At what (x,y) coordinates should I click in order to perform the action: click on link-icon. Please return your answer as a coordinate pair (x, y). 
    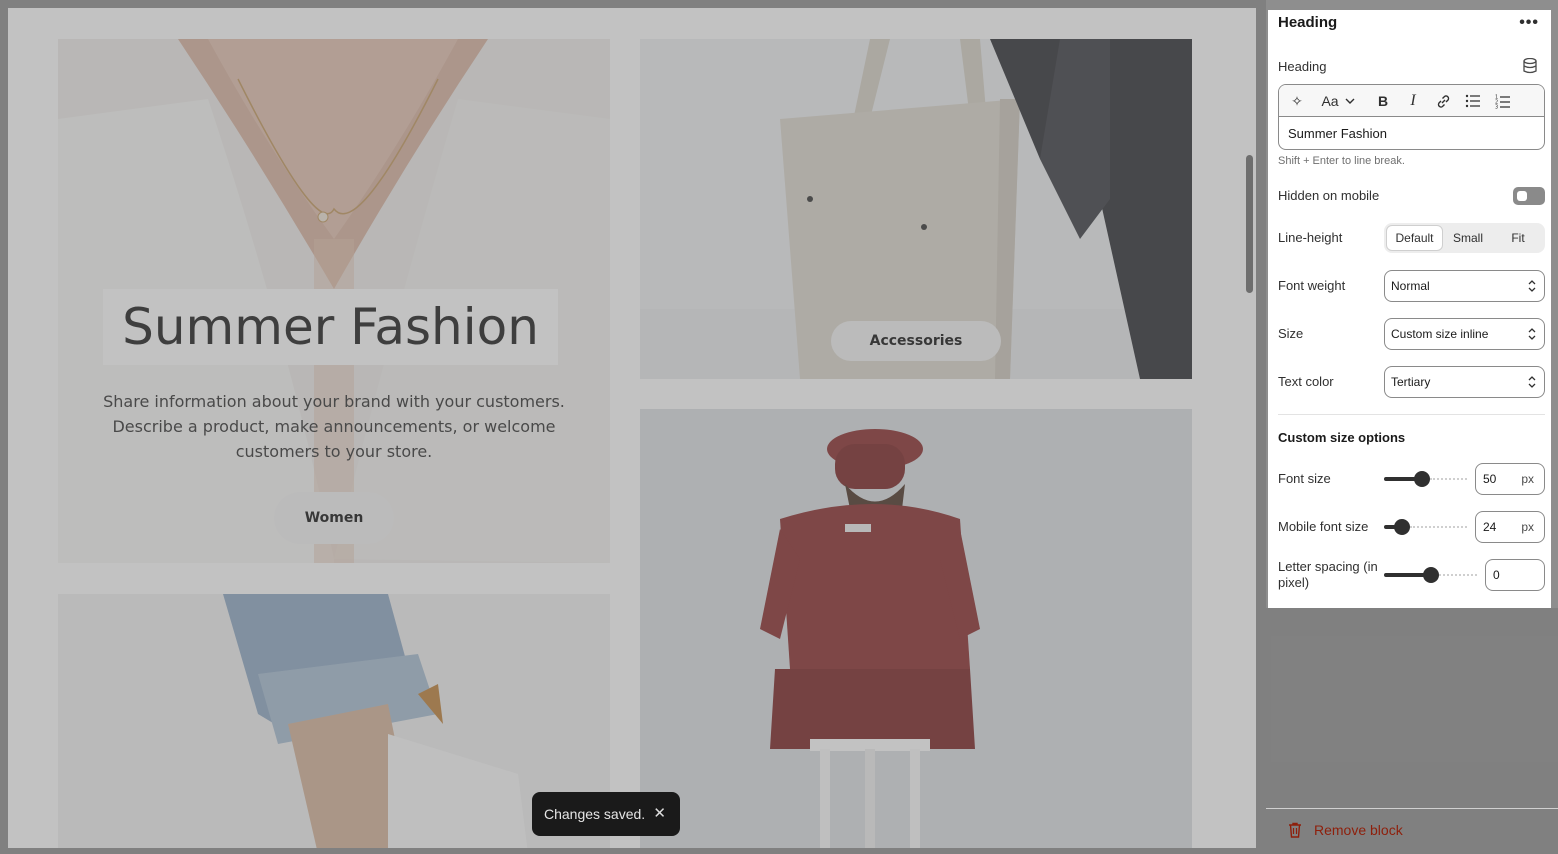
    Looking at the image, I should click on (1443, 101).